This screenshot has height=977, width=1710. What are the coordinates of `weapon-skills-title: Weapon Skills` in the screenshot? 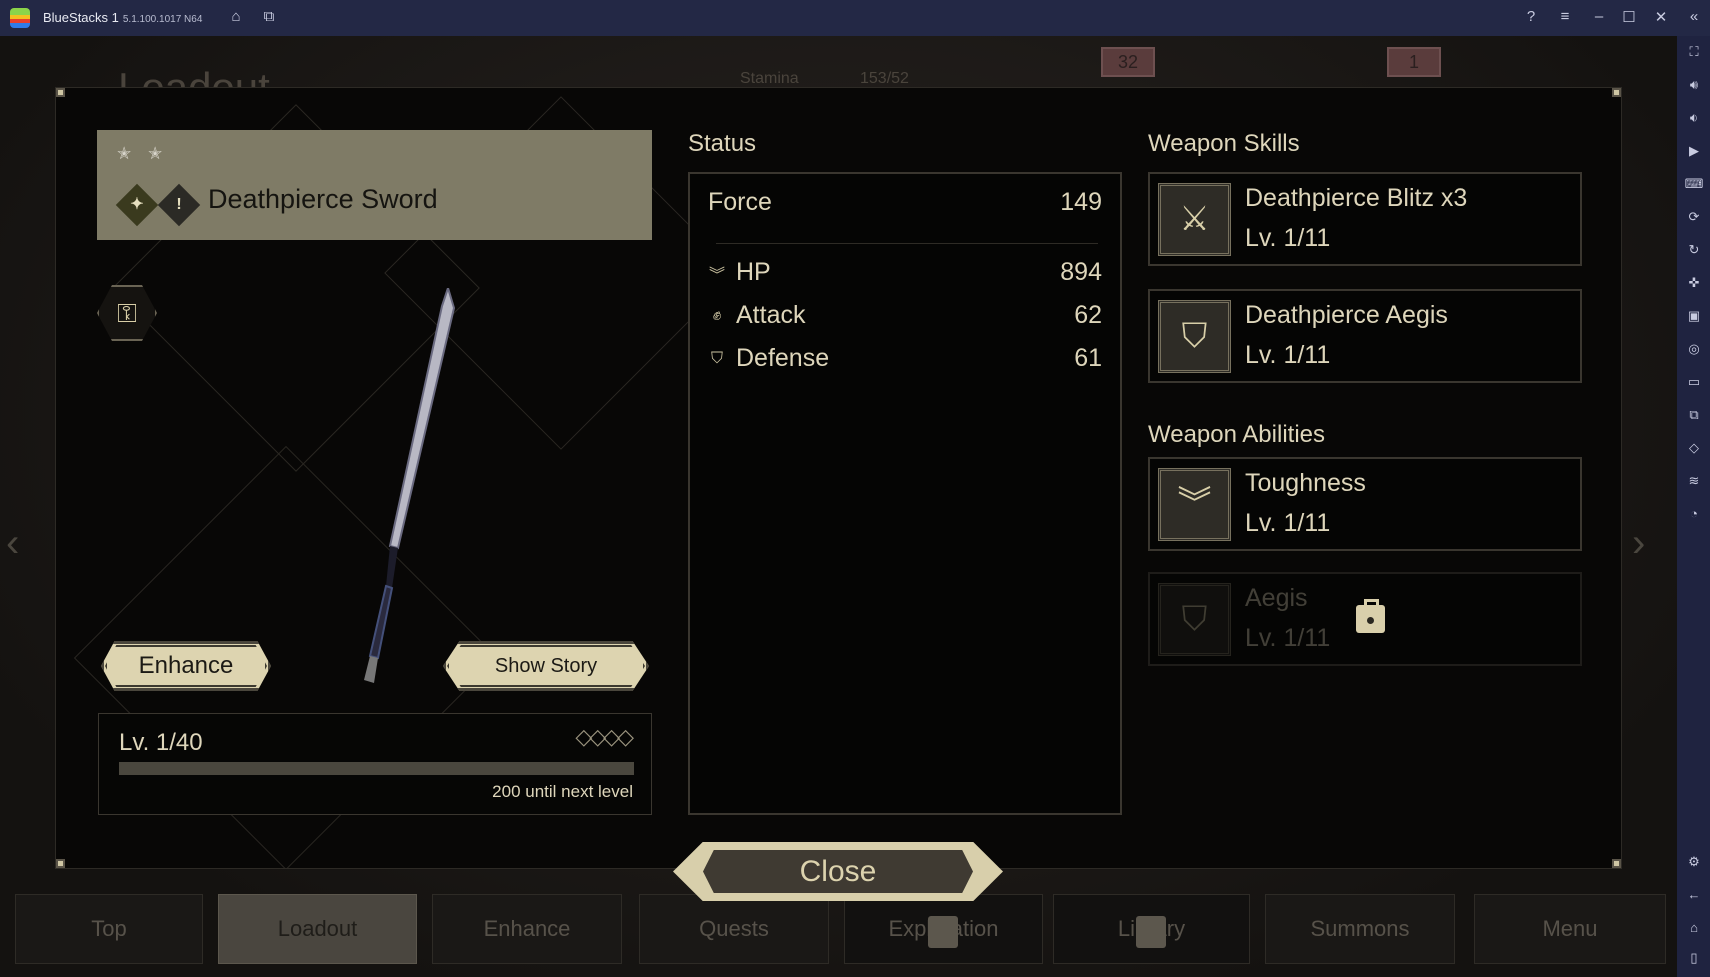 It's located at (1224, 143).